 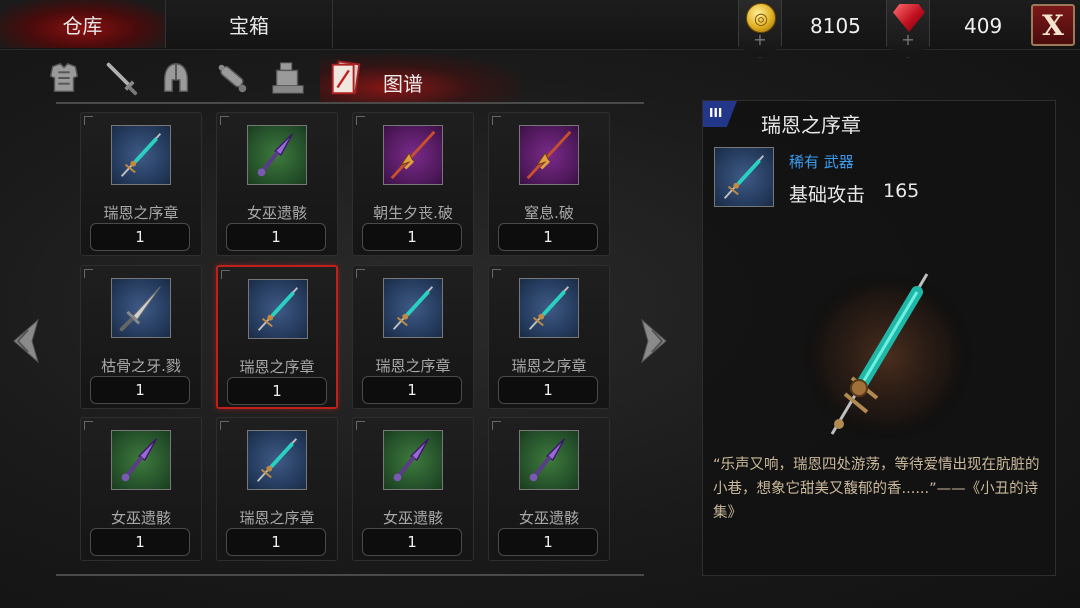 I want to click on prev-page-arrow, so click(x=25, y=341).